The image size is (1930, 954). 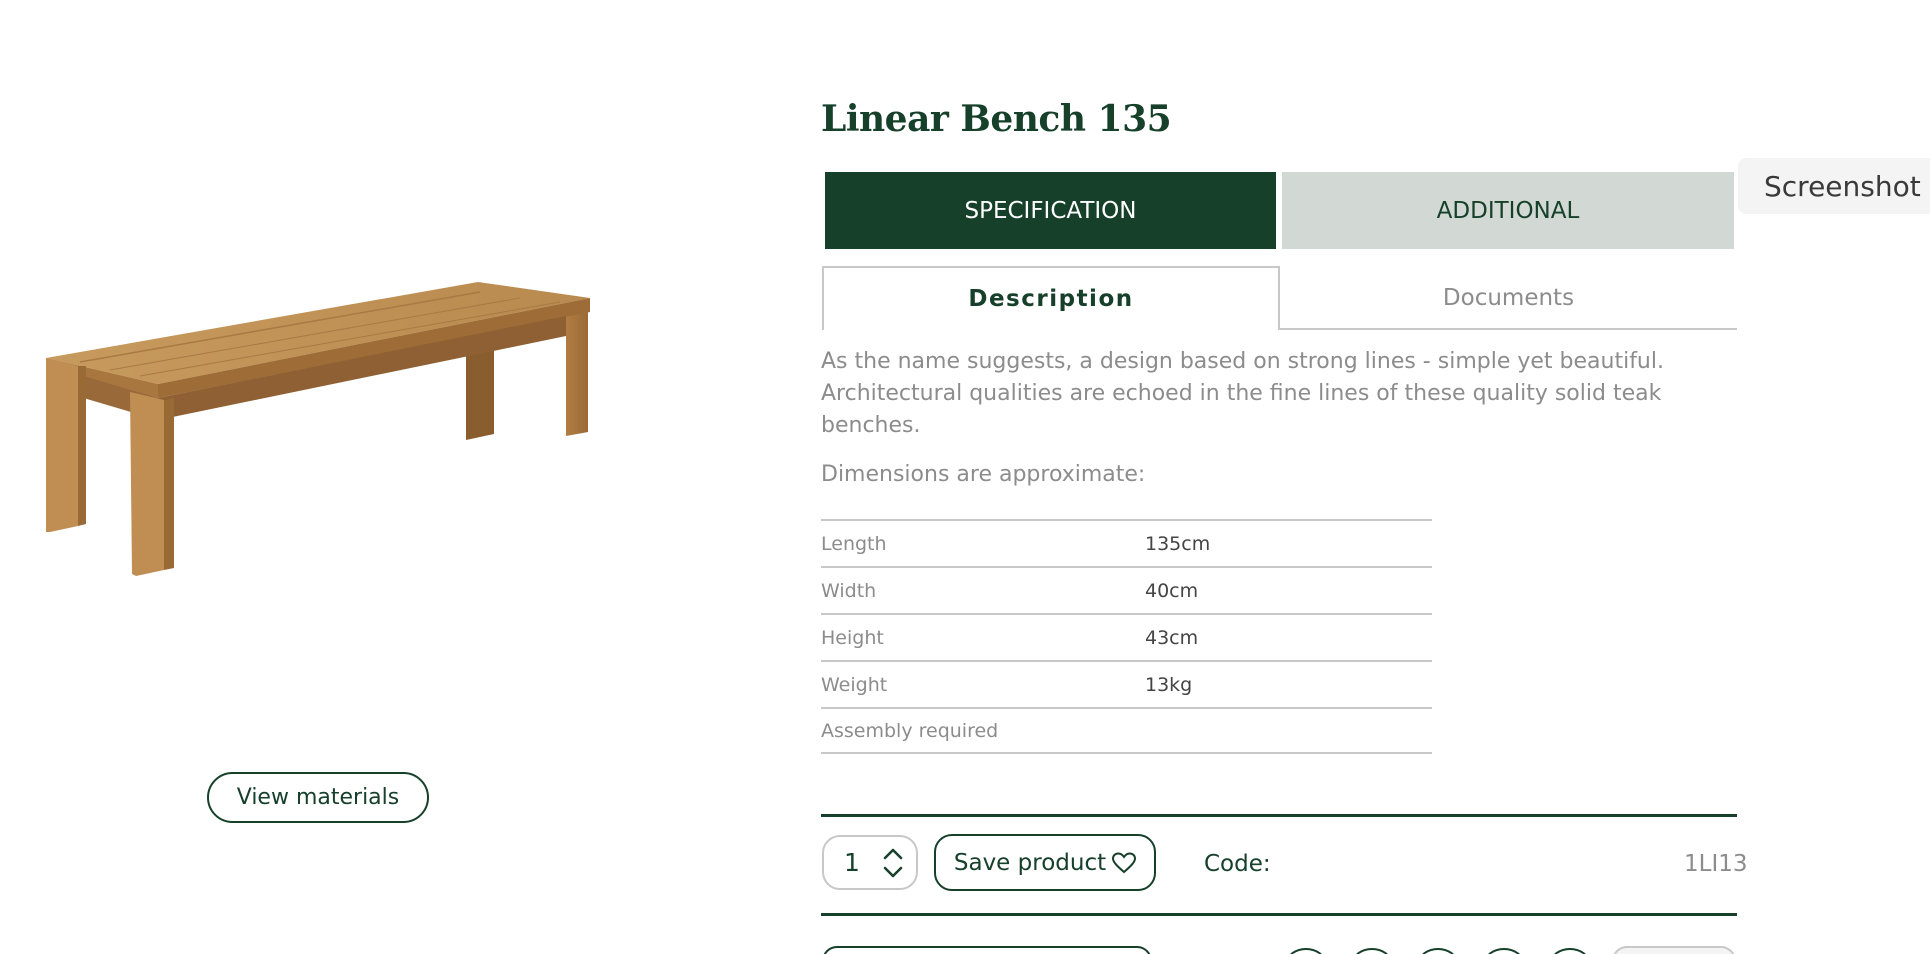 What do you see at coordinates (983, 474) in the screenshot?
I see `dimensions-heading: Dimensions are approximate:` at bounding box center [983, 474].